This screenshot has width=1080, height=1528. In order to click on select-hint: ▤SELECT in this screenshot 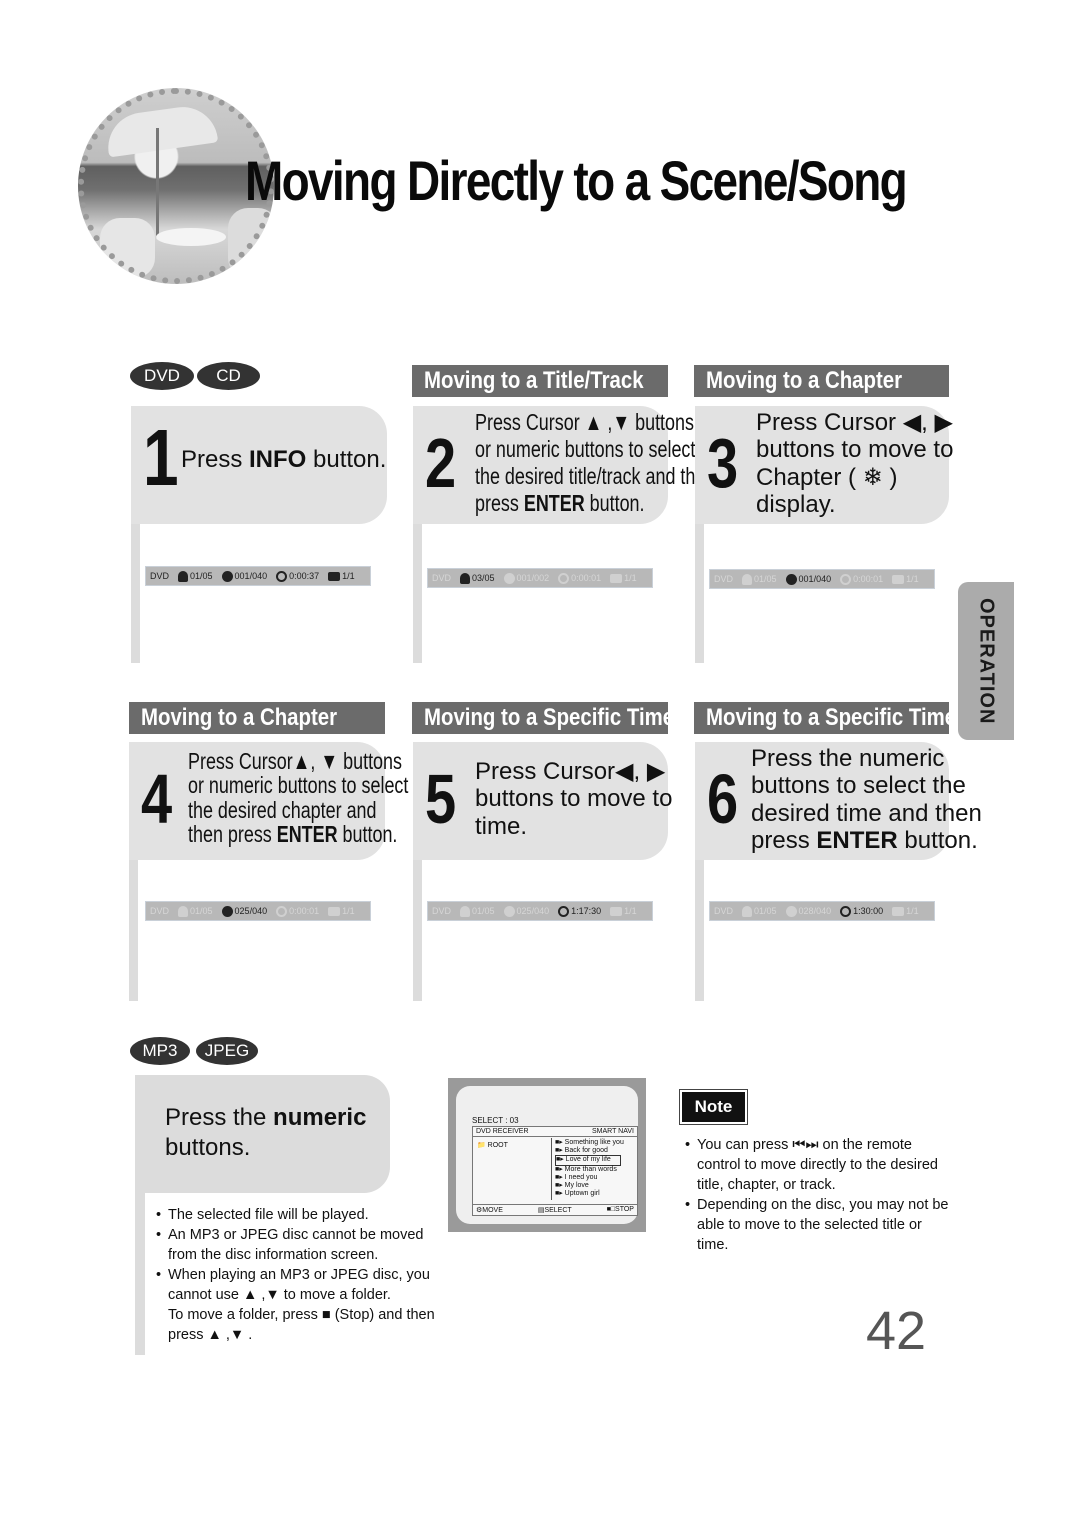, I will do `click(554, 1210)`.